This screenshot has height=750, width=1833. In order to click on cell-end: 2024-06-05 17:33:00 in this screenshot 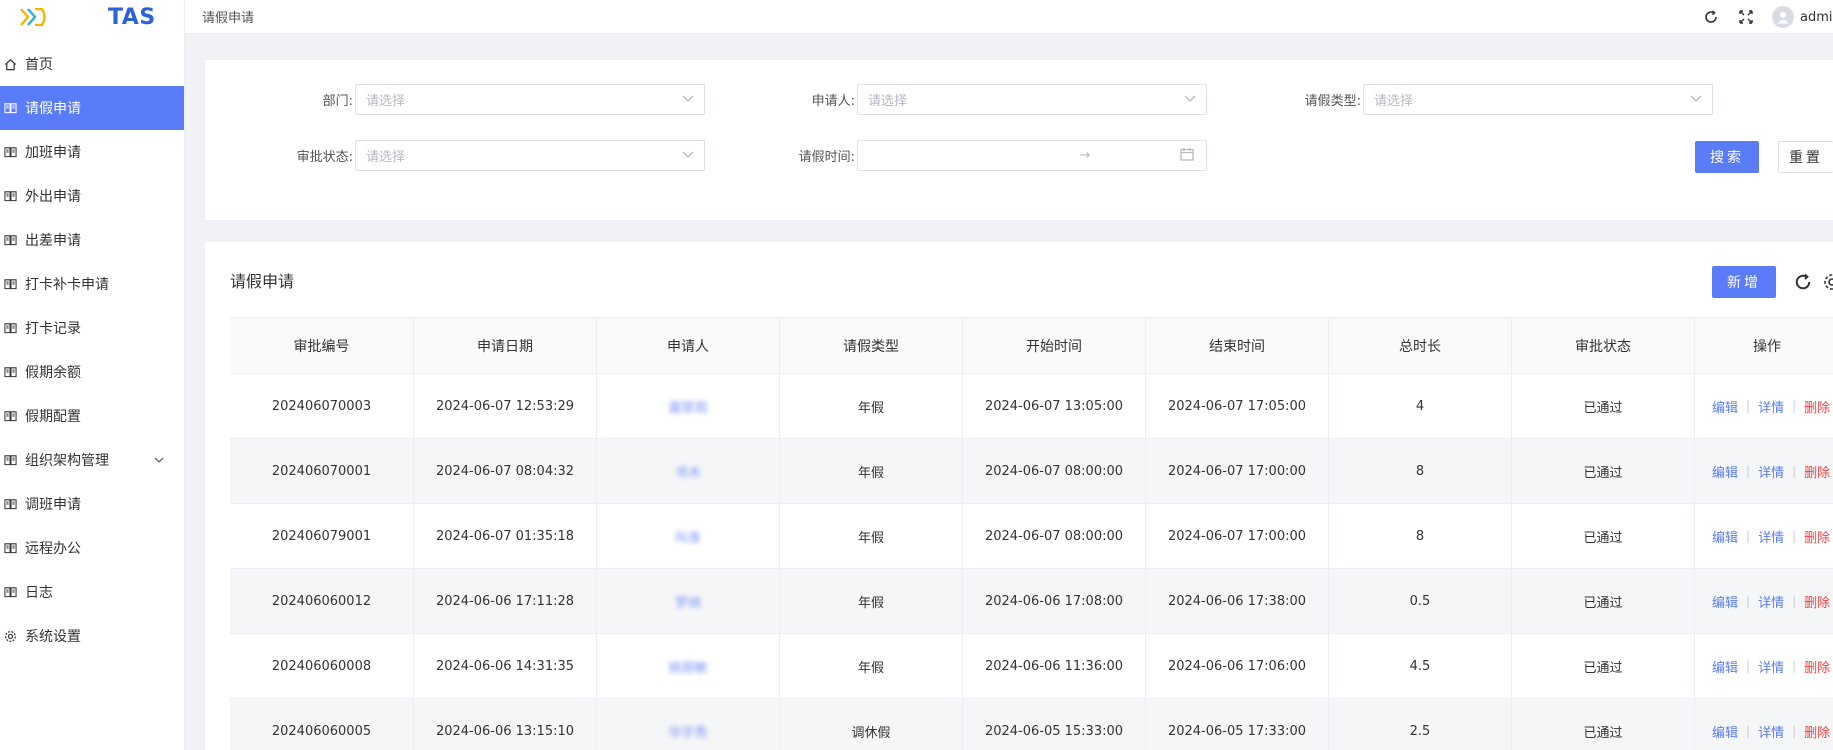, I will do `click(1236, 724)`.